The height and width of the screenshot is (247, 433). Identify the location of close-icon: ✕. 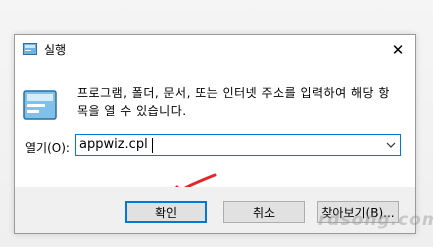
(398, 49).